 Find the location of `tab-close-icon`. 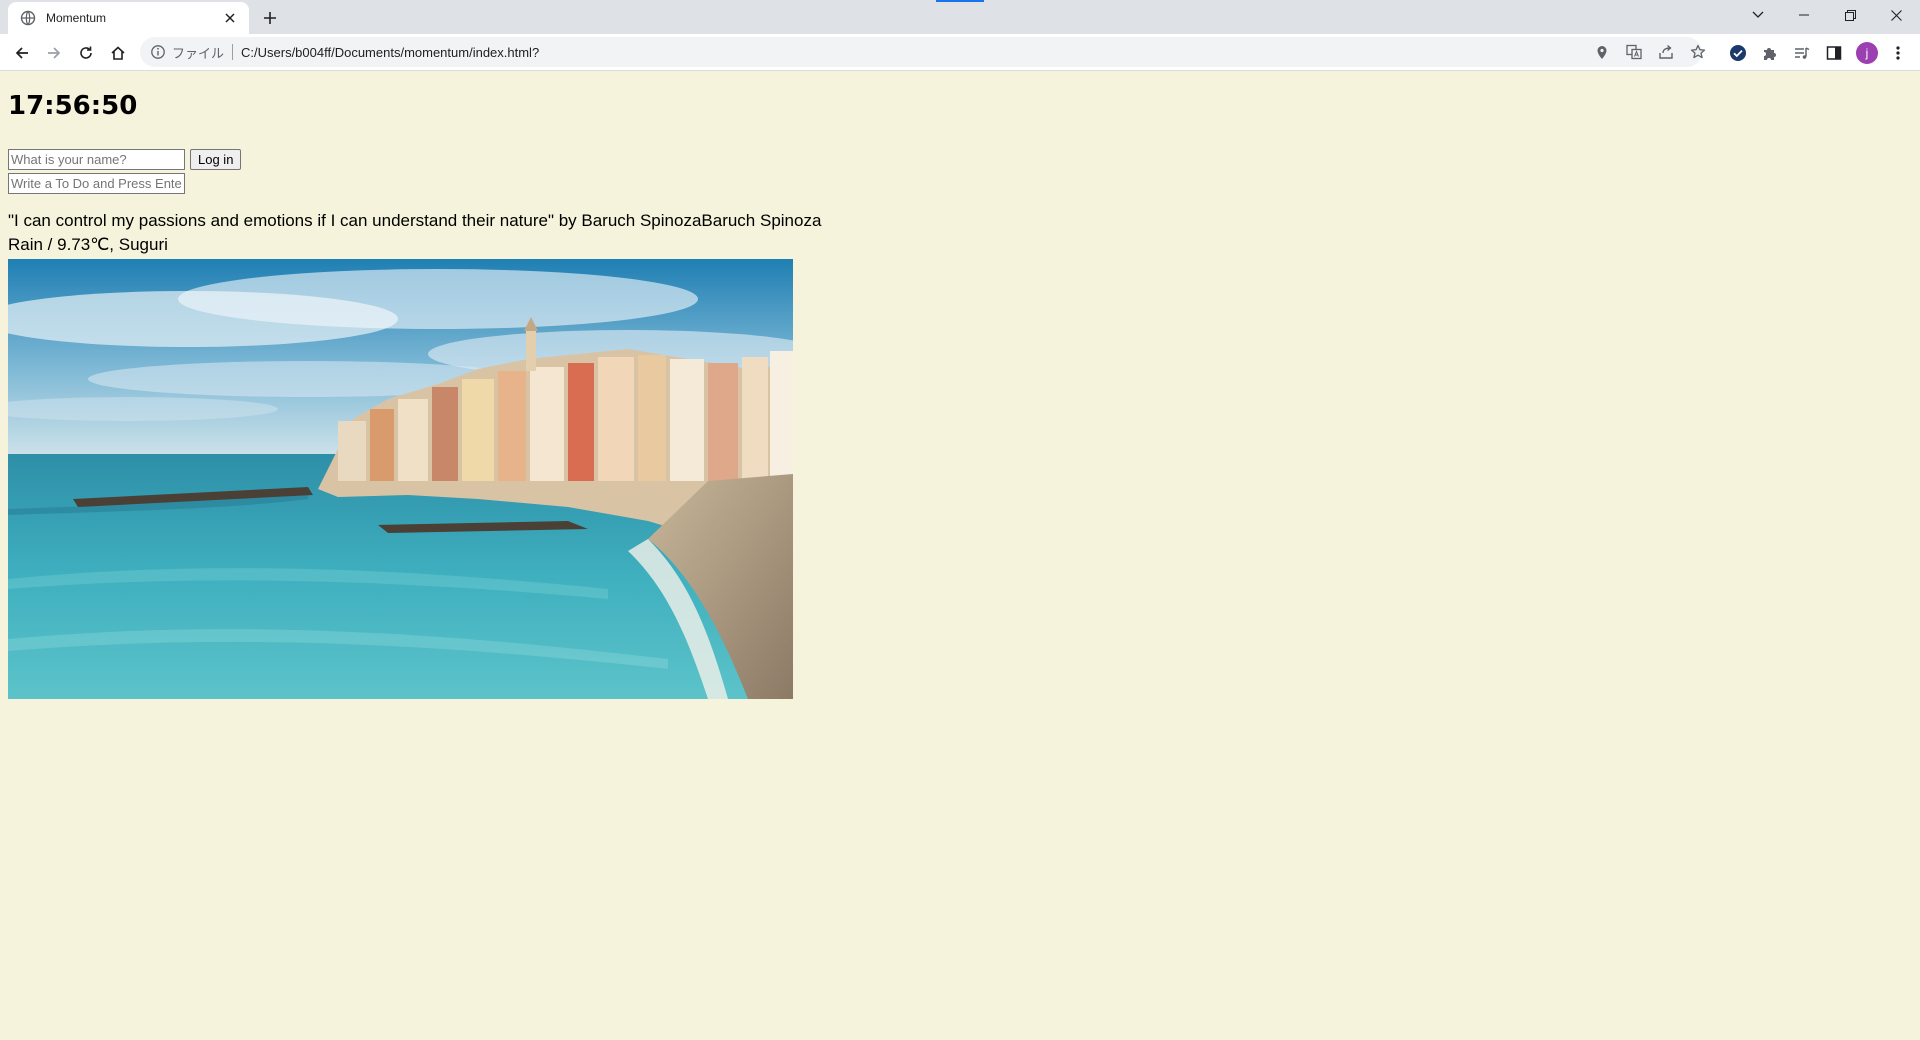

tab-close-icon is located at coordinates (230, 18).